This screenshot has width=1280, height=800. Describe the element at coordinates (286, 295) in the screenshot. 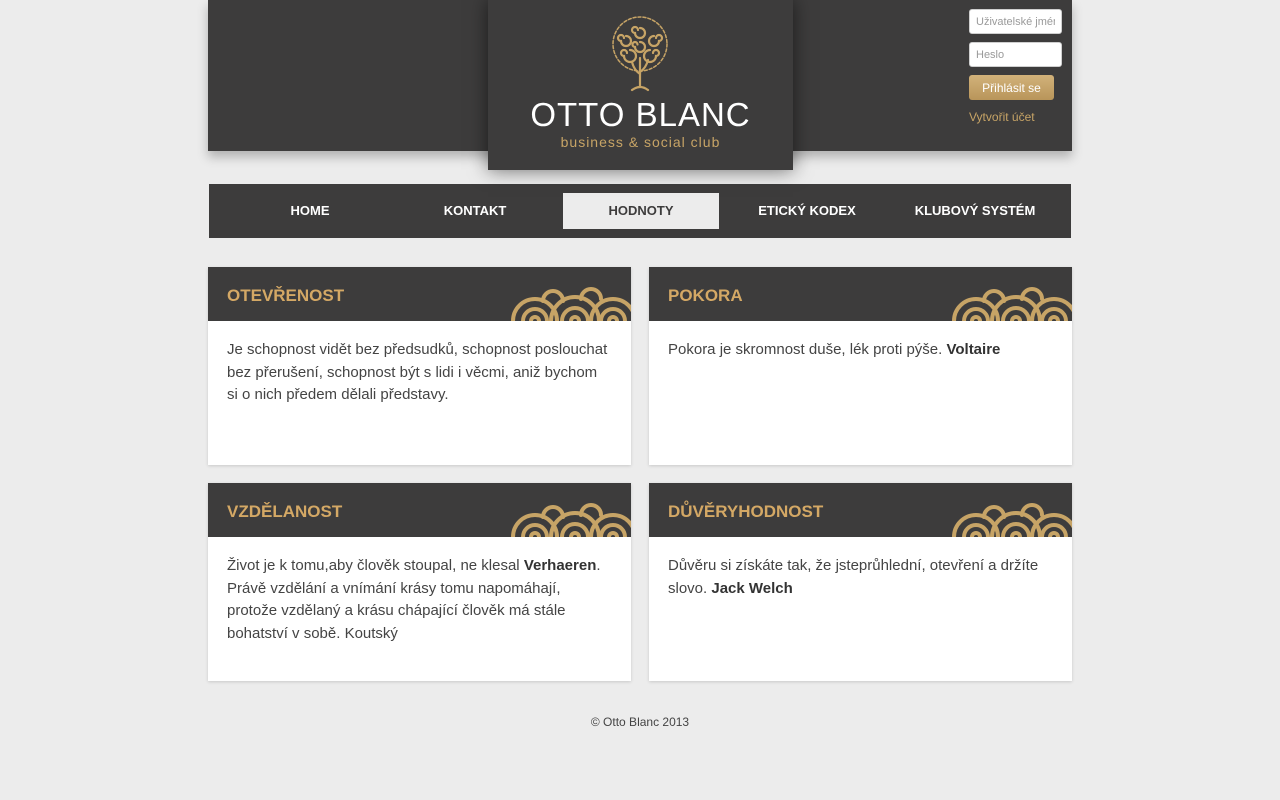

I see `card-title: OTEVŘENOST` at that location.